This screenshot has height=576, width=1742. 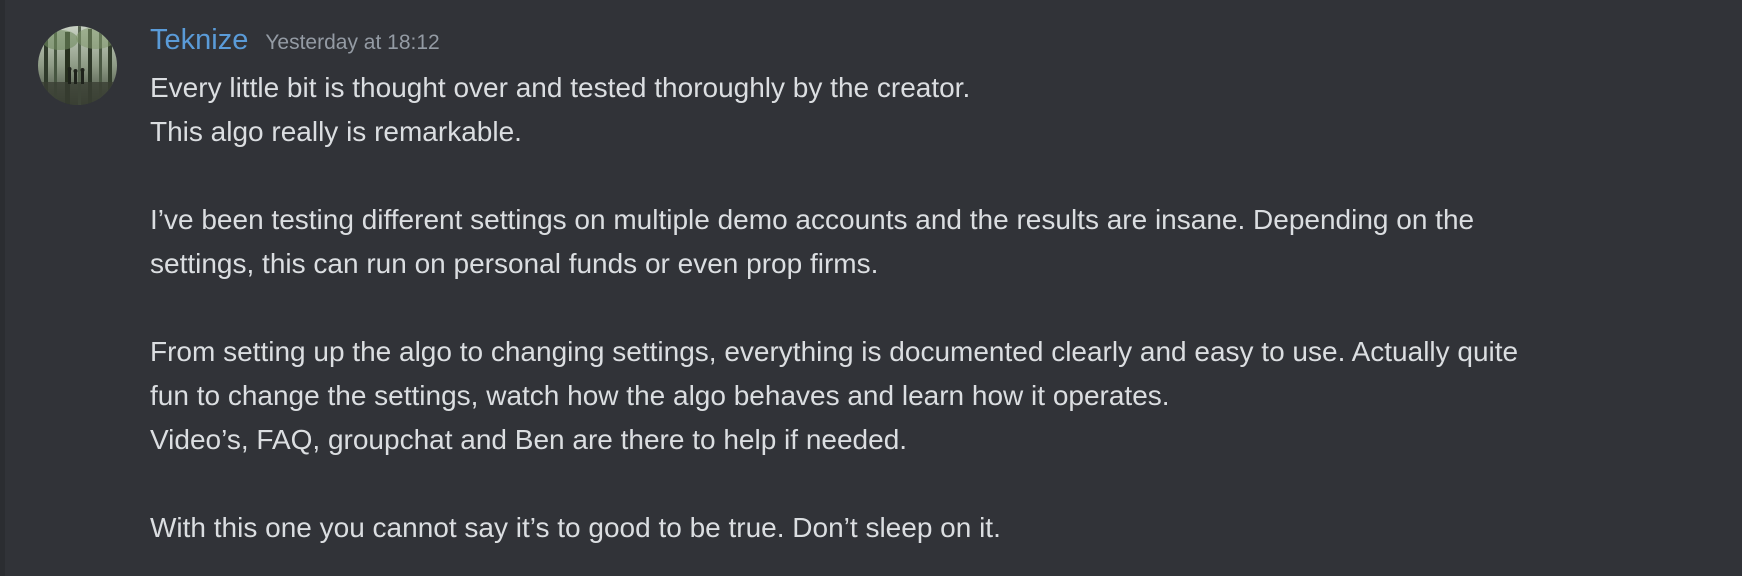 What do you see at coordinates (336, 131) in the screenshot?
I see `message-line: This algo really is remarkable.` at bounding box center [336, 131].